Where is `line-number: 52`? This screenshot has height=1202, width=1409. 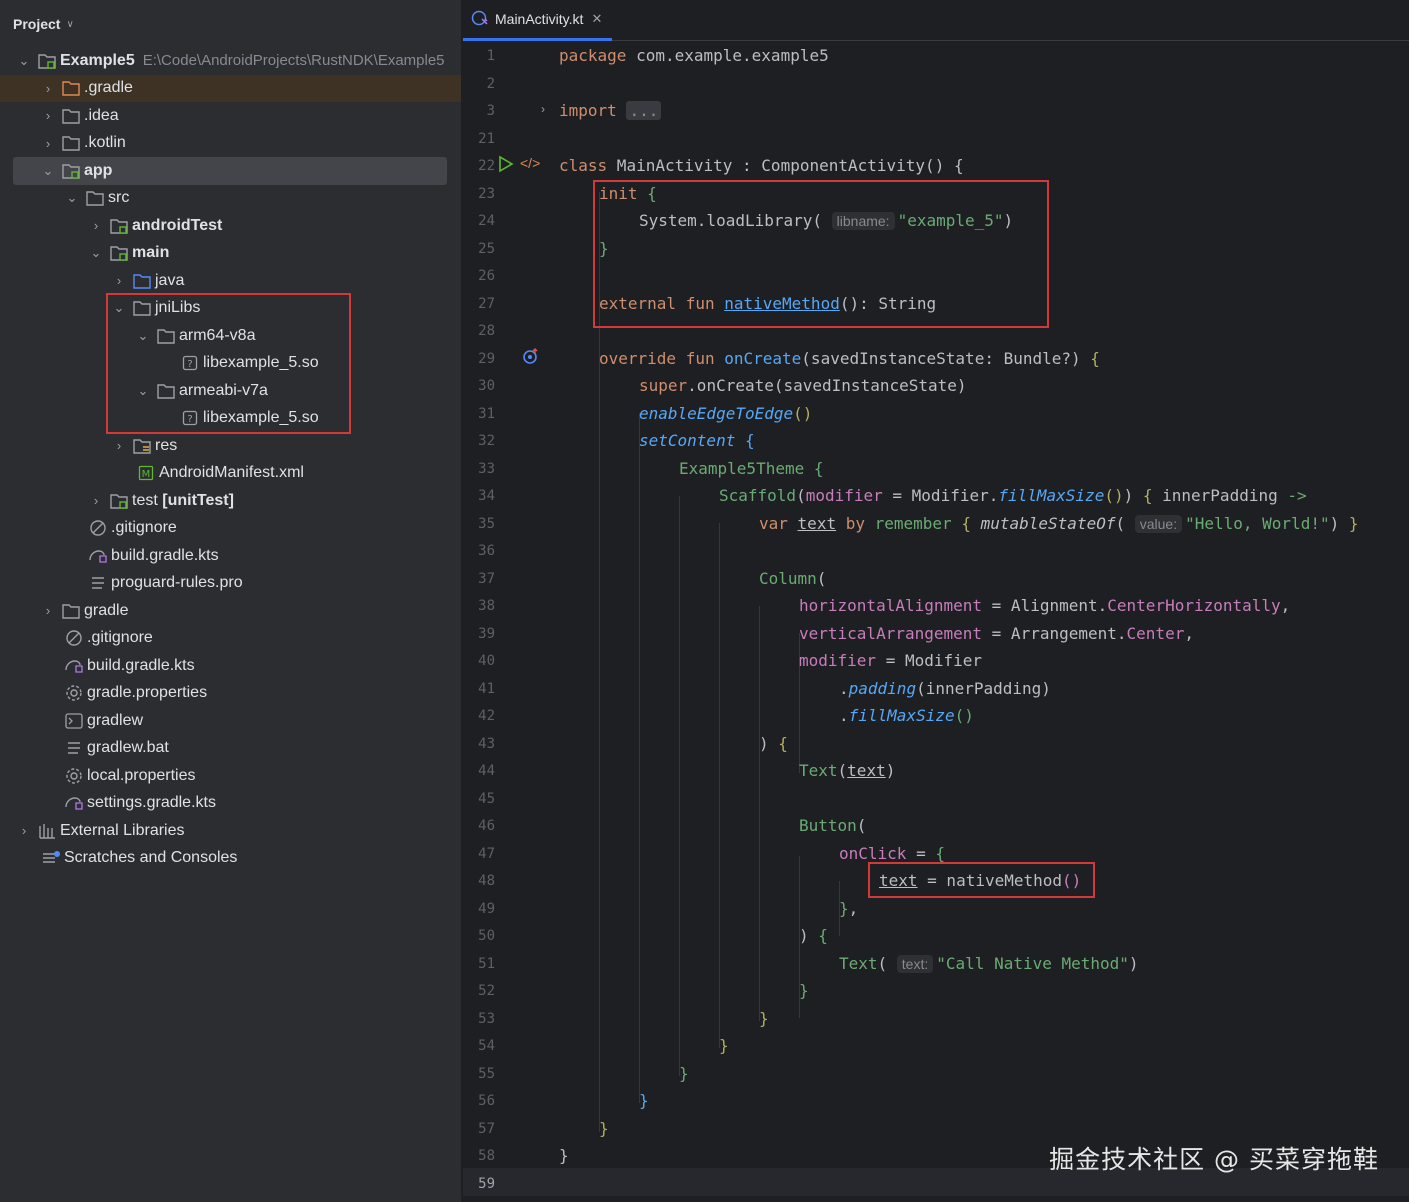
line-number: 52 is located at coordinates (486, 991).